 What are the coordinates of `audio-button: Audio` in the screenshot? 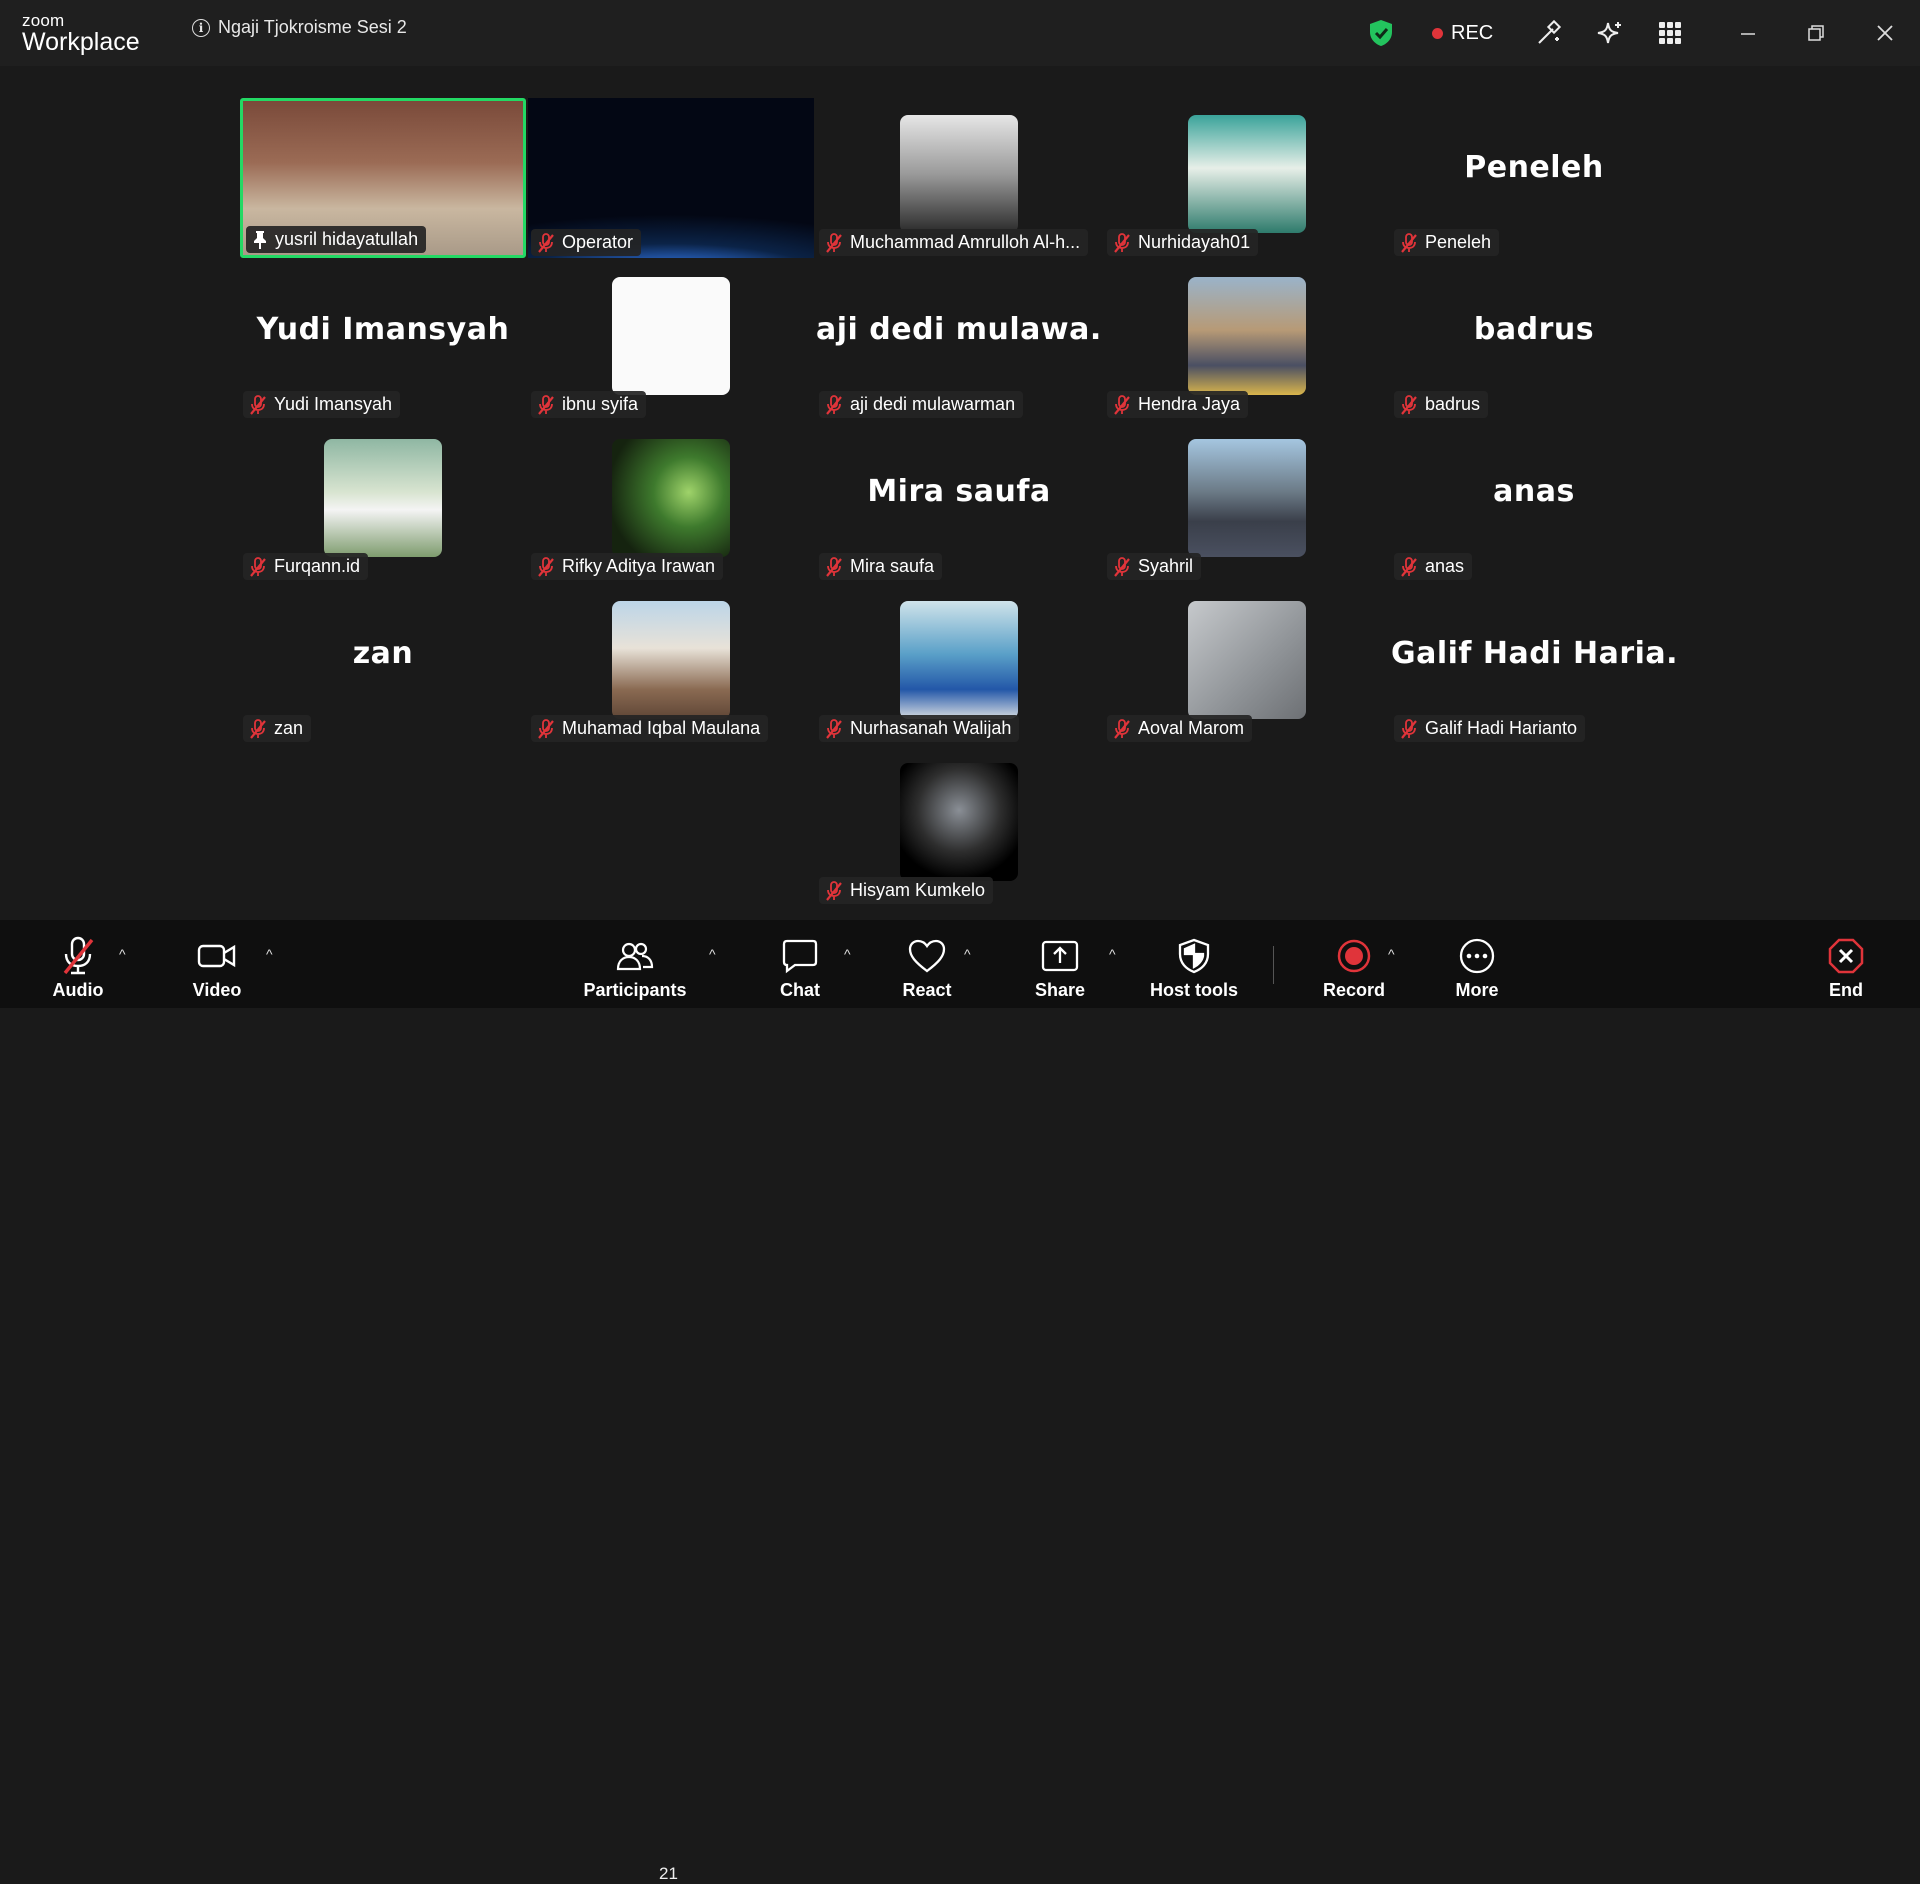 It's located at (78, 964).